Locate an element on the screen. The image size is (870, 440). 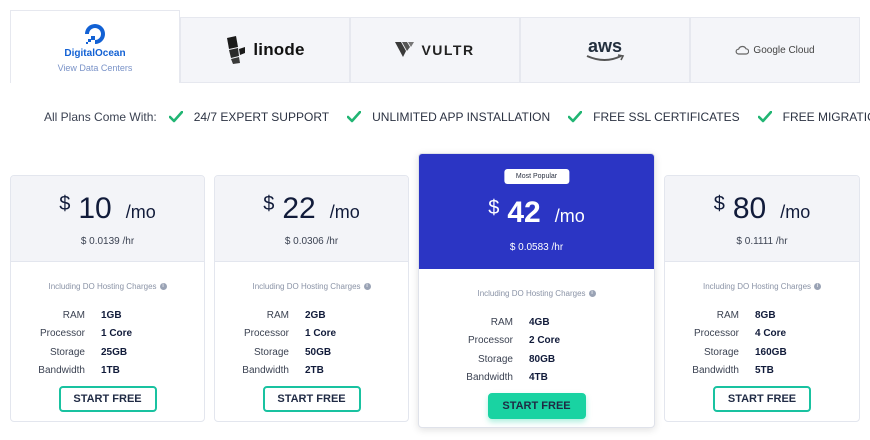
tab-digitalocean: DigitalOcean View Data Centers is located at coordinates (95, 46).